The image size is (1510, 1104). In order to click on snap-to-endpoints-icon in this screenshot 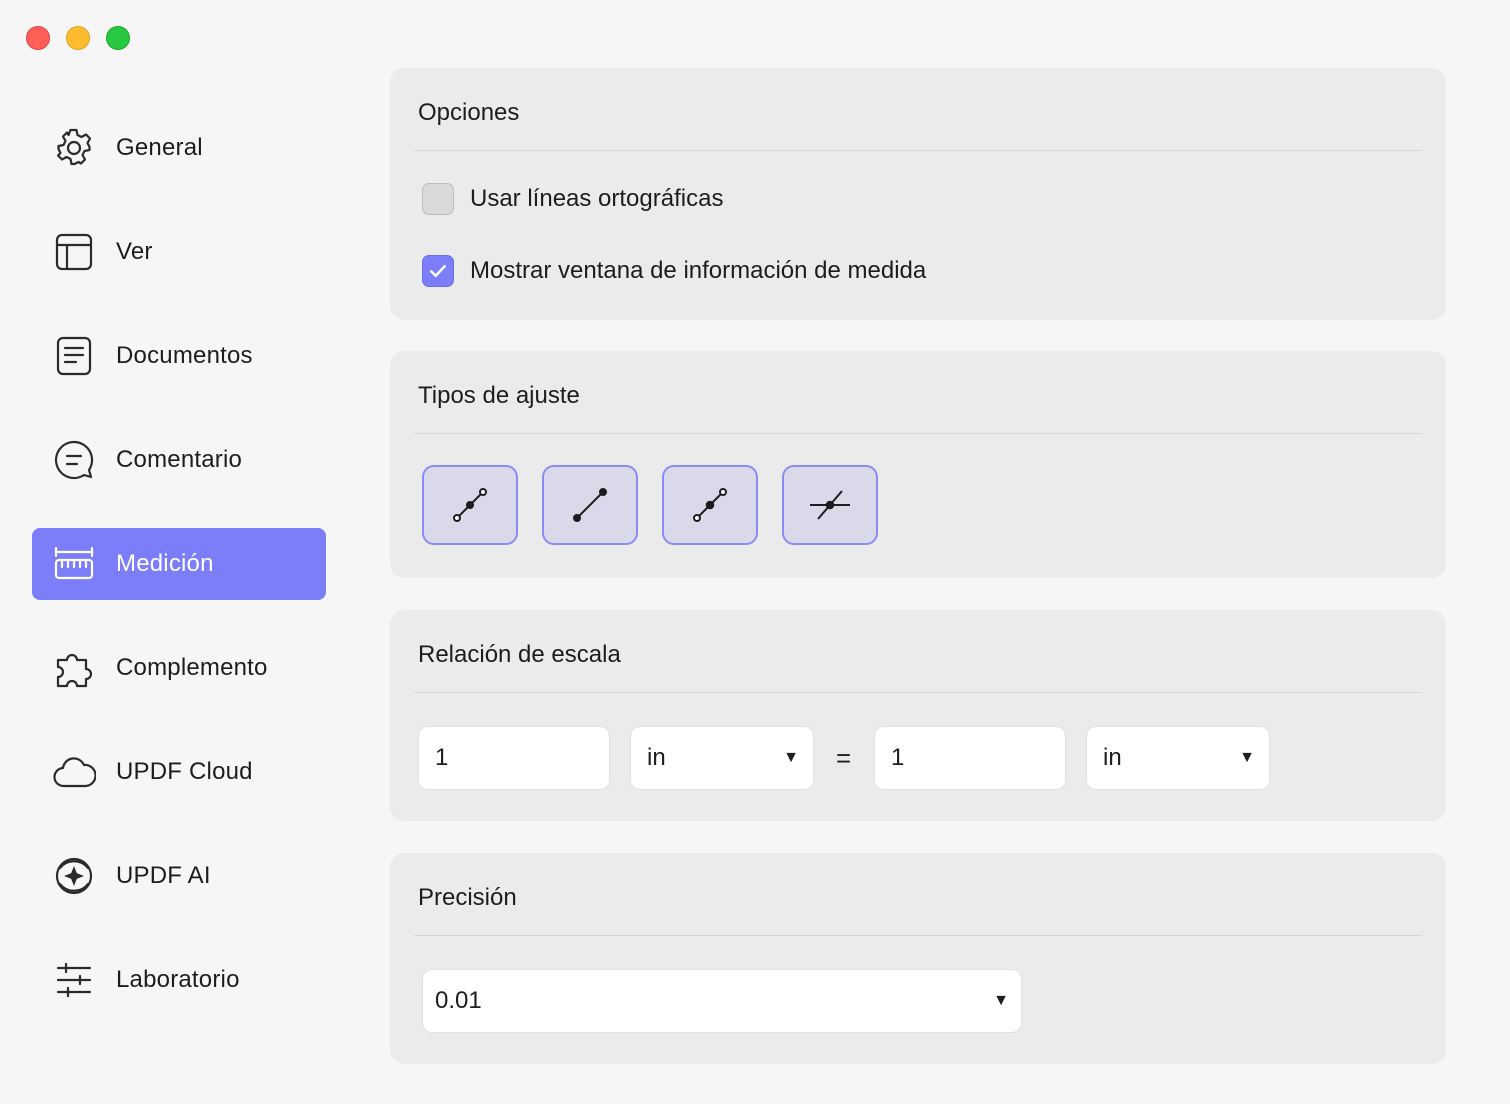, I will do `click(590, 505)`.